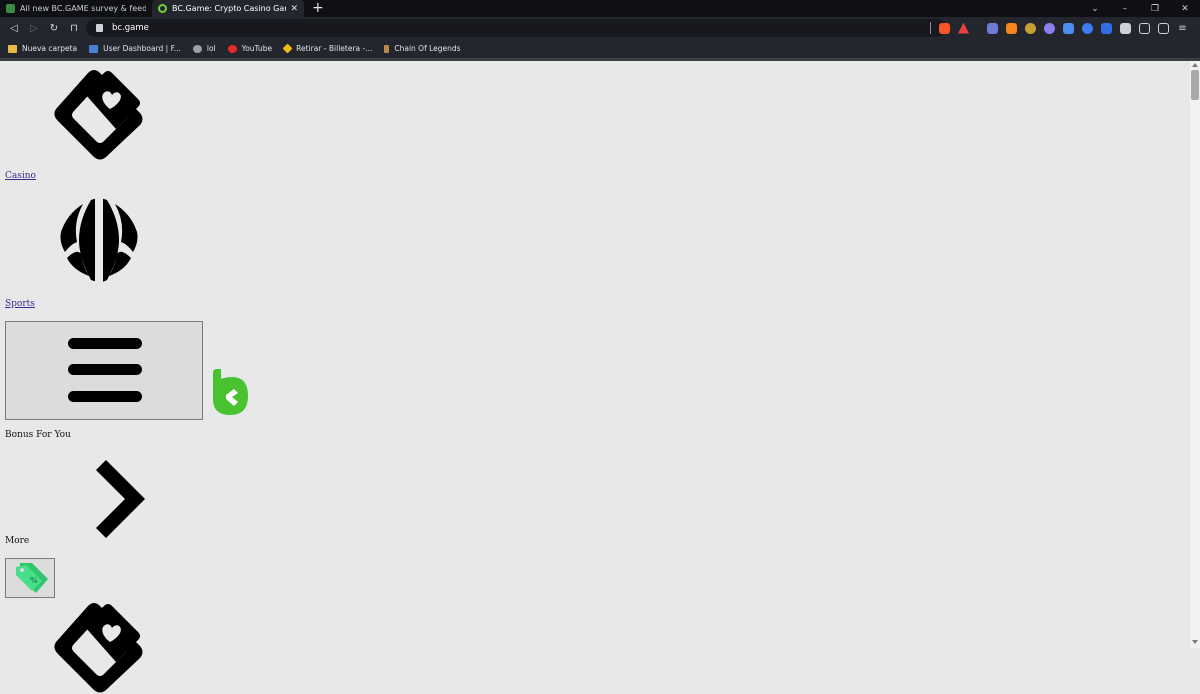 The image size is (1200, 694). I want to click on window-controls: ⌄ – ❐ ✕, so click(1140, 8).